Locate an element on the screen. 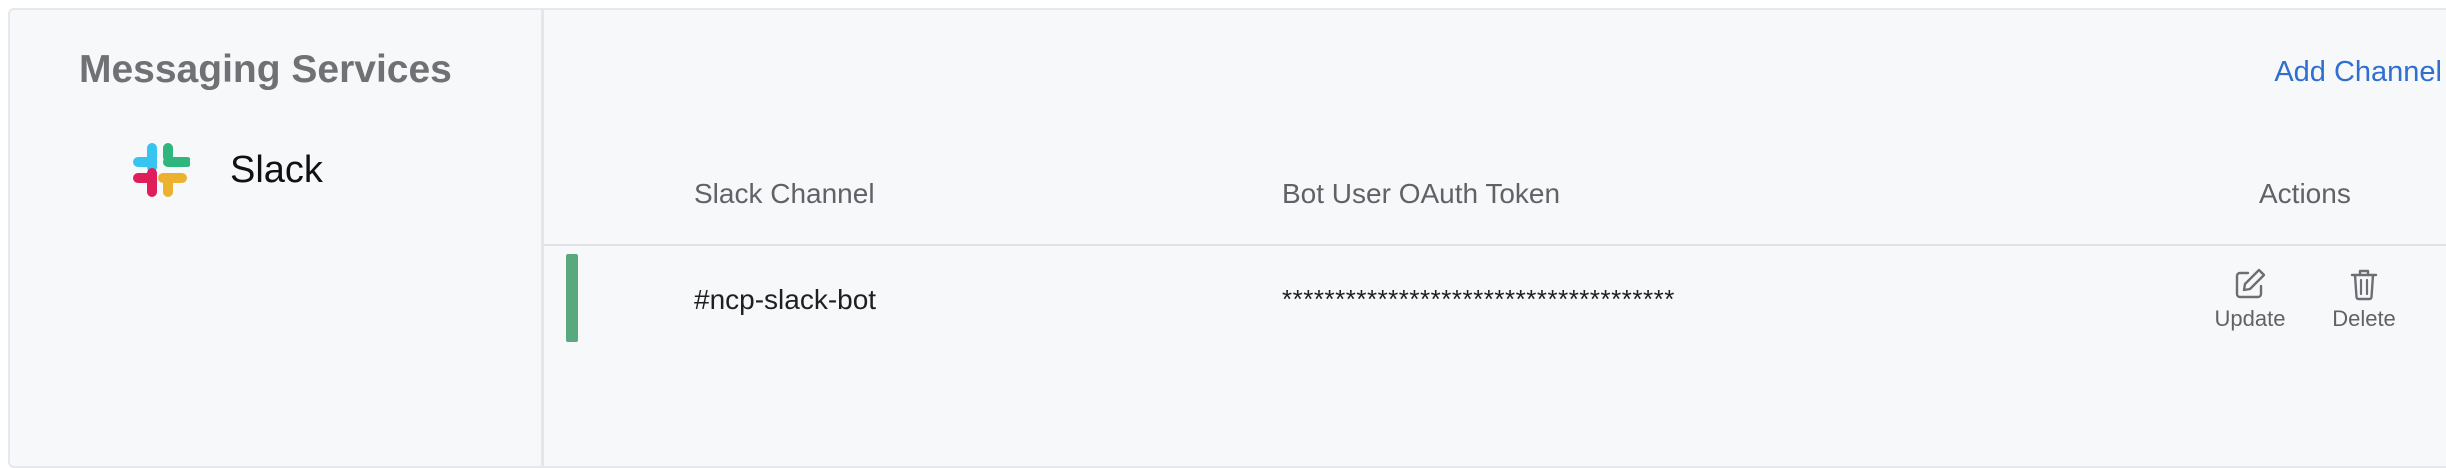 The image size is (2446, 468). update-button: Update is located at coordinates (2250, 299).